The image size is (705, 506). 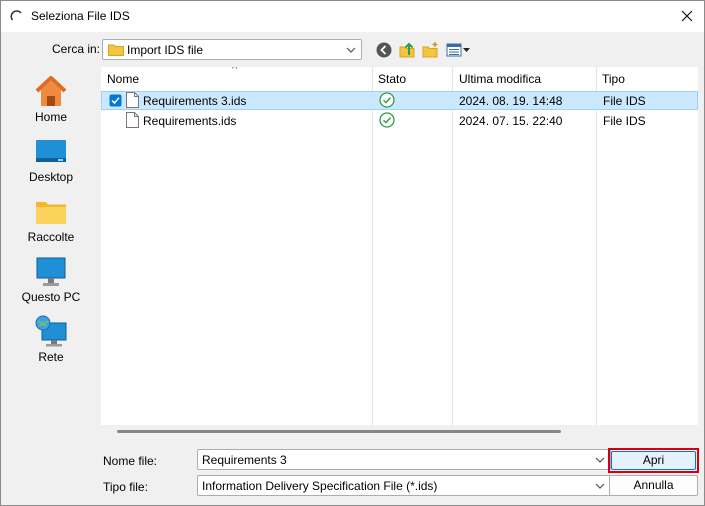 I want to click on scrollbar-thumb, so click(x=339, y=431).